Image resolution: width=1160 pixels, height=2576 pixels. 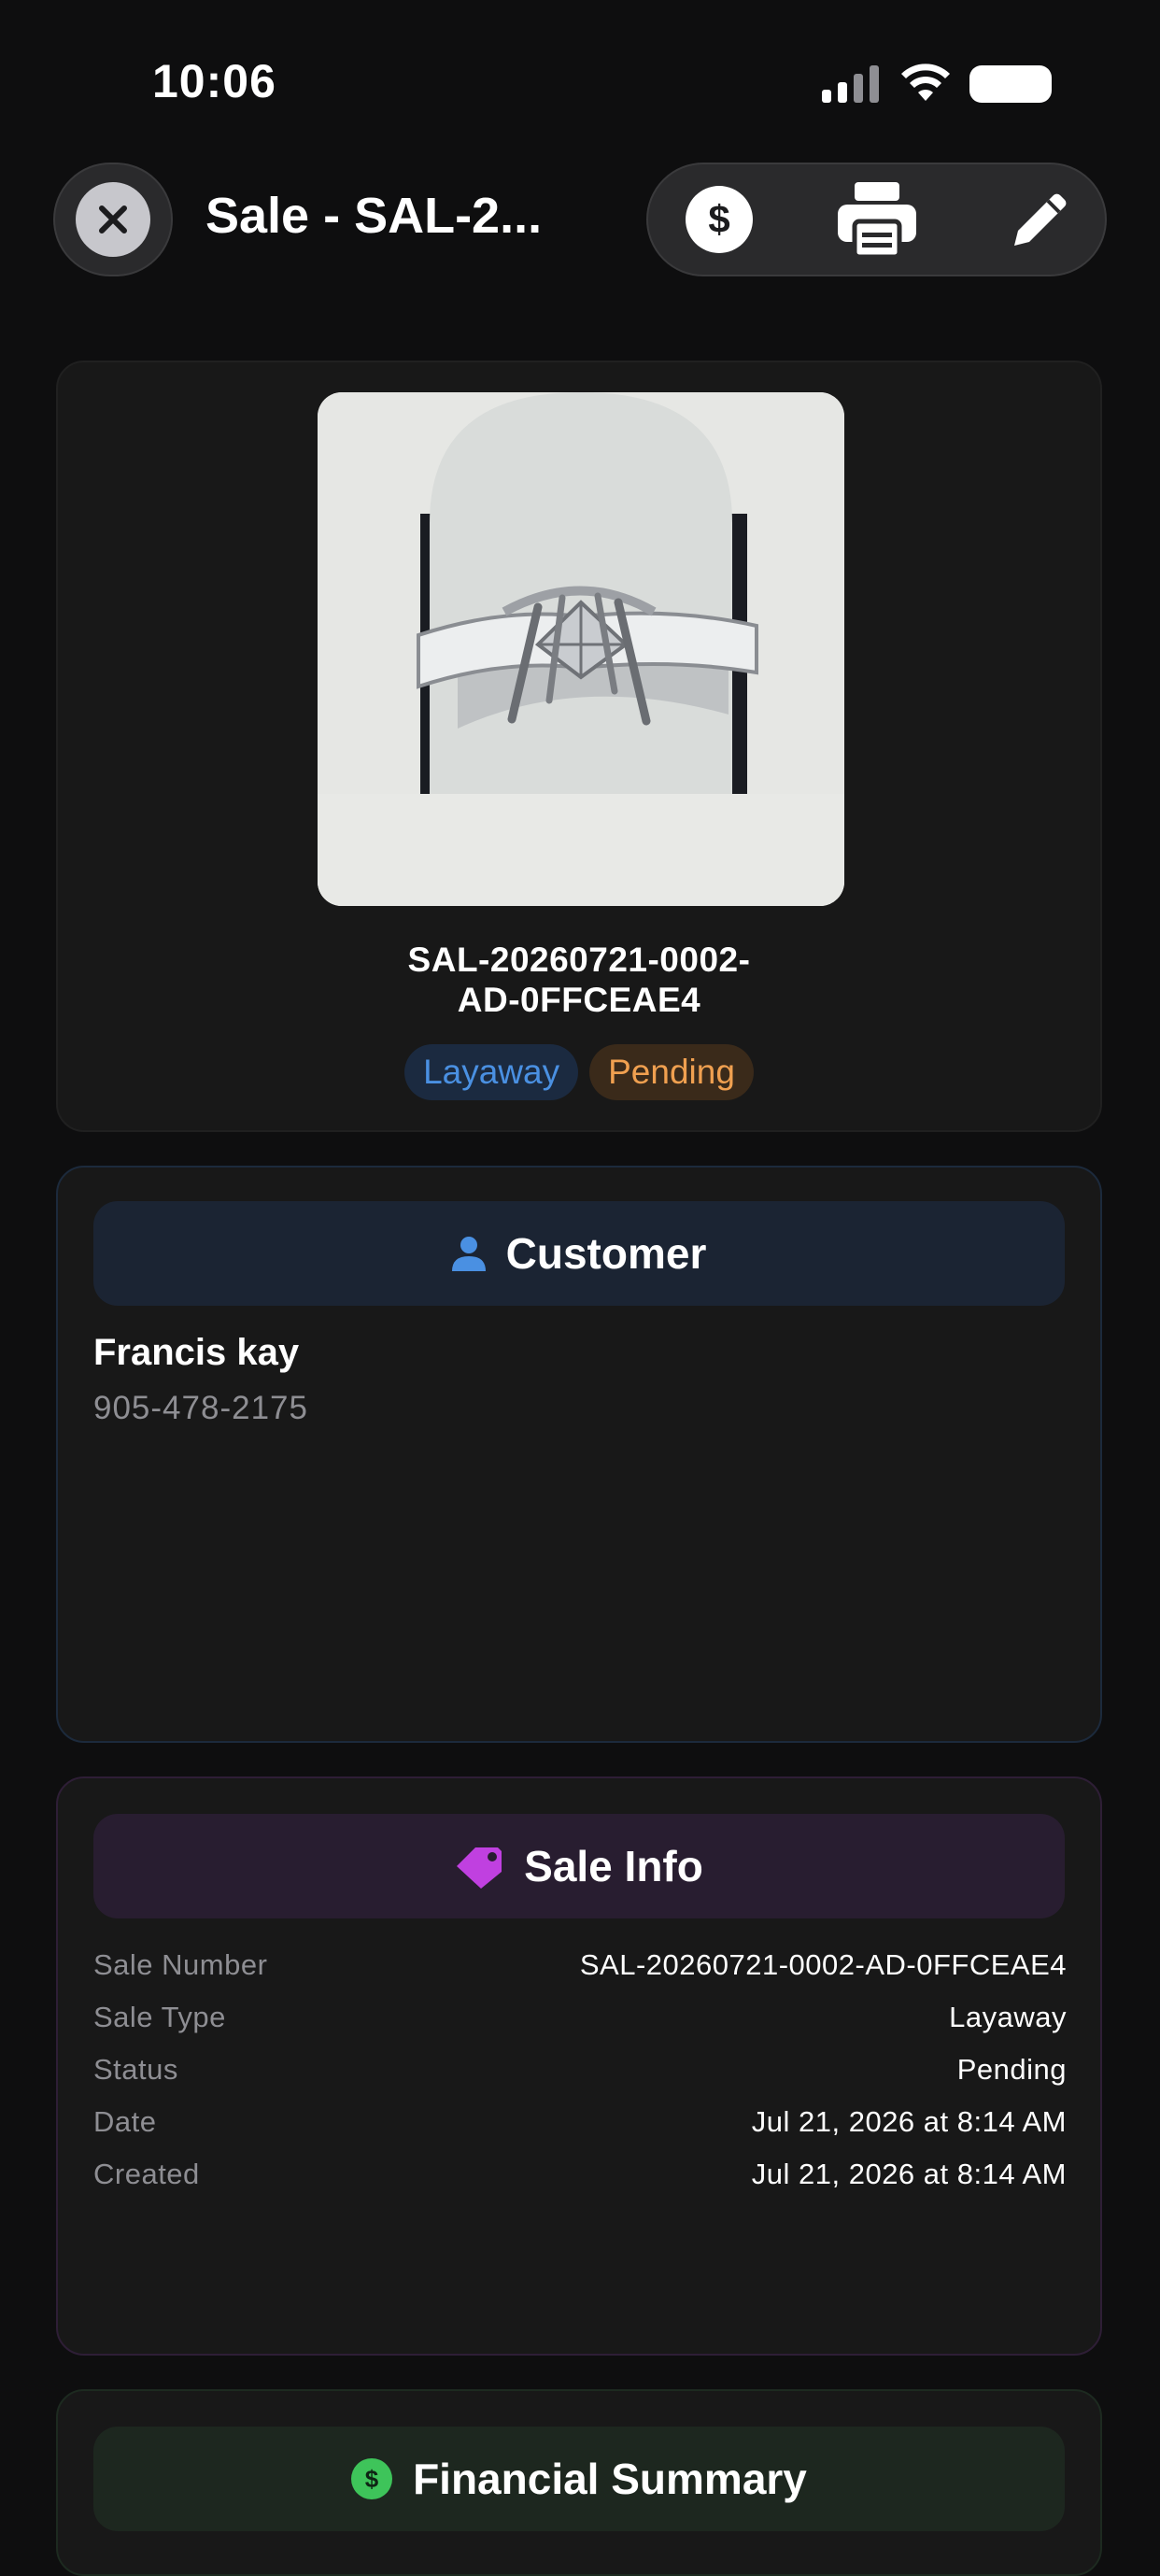 I want to click on customer-phone: 905-478-2175, so click(x=201, y=1408).